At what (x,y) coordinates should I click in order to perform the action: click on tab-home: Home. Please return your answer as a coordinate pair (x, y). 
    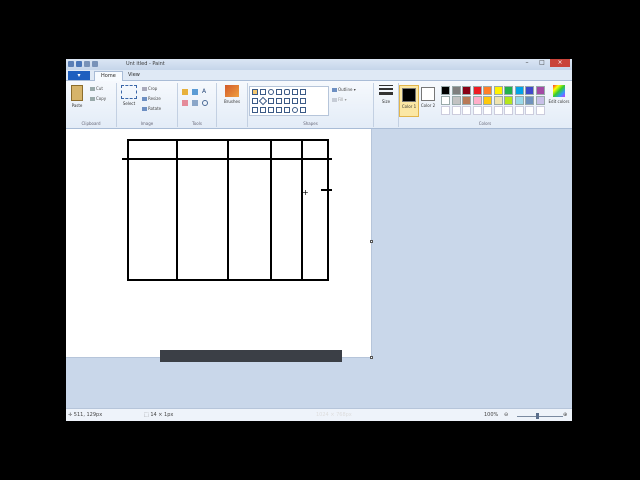
    Looking at the image, I should click on (108, 76).